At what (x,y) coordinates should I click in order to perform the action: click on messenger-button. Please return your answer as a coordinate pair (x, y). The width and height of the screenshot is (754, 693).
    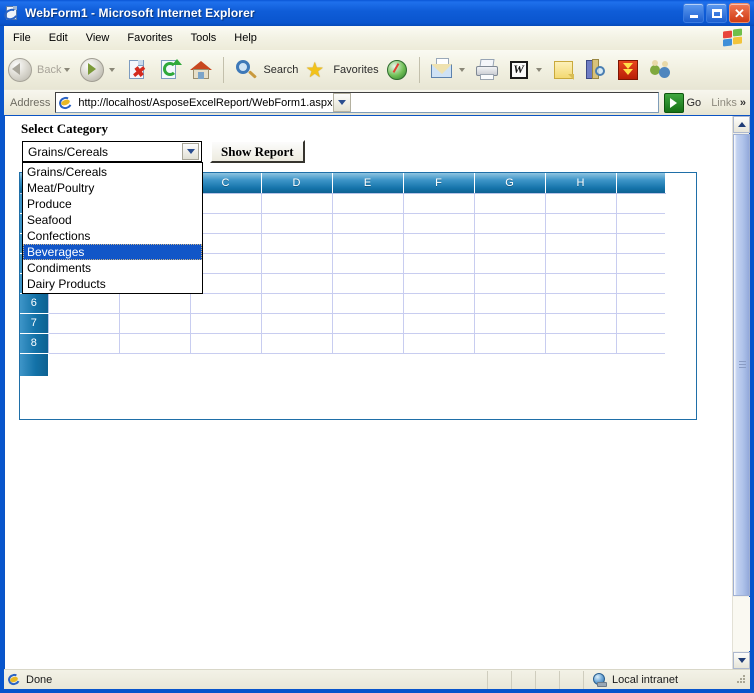
    Looking at the image, I should click on (660, 70).